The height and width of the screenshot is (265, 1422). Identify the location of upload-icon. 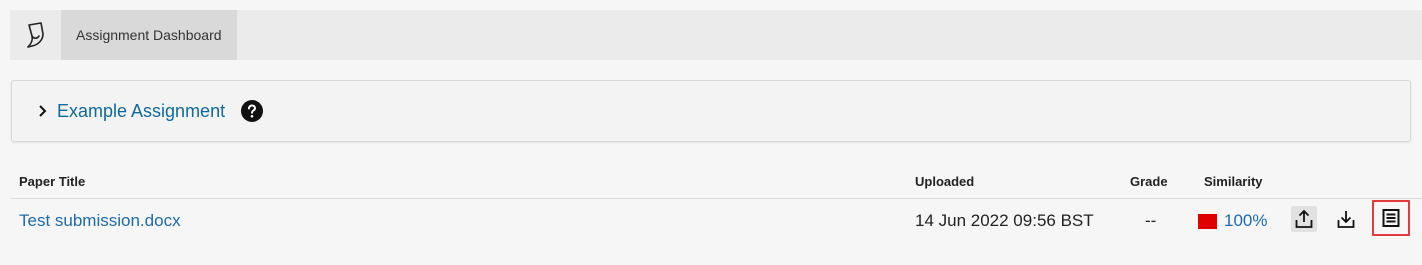
(1304, 218).